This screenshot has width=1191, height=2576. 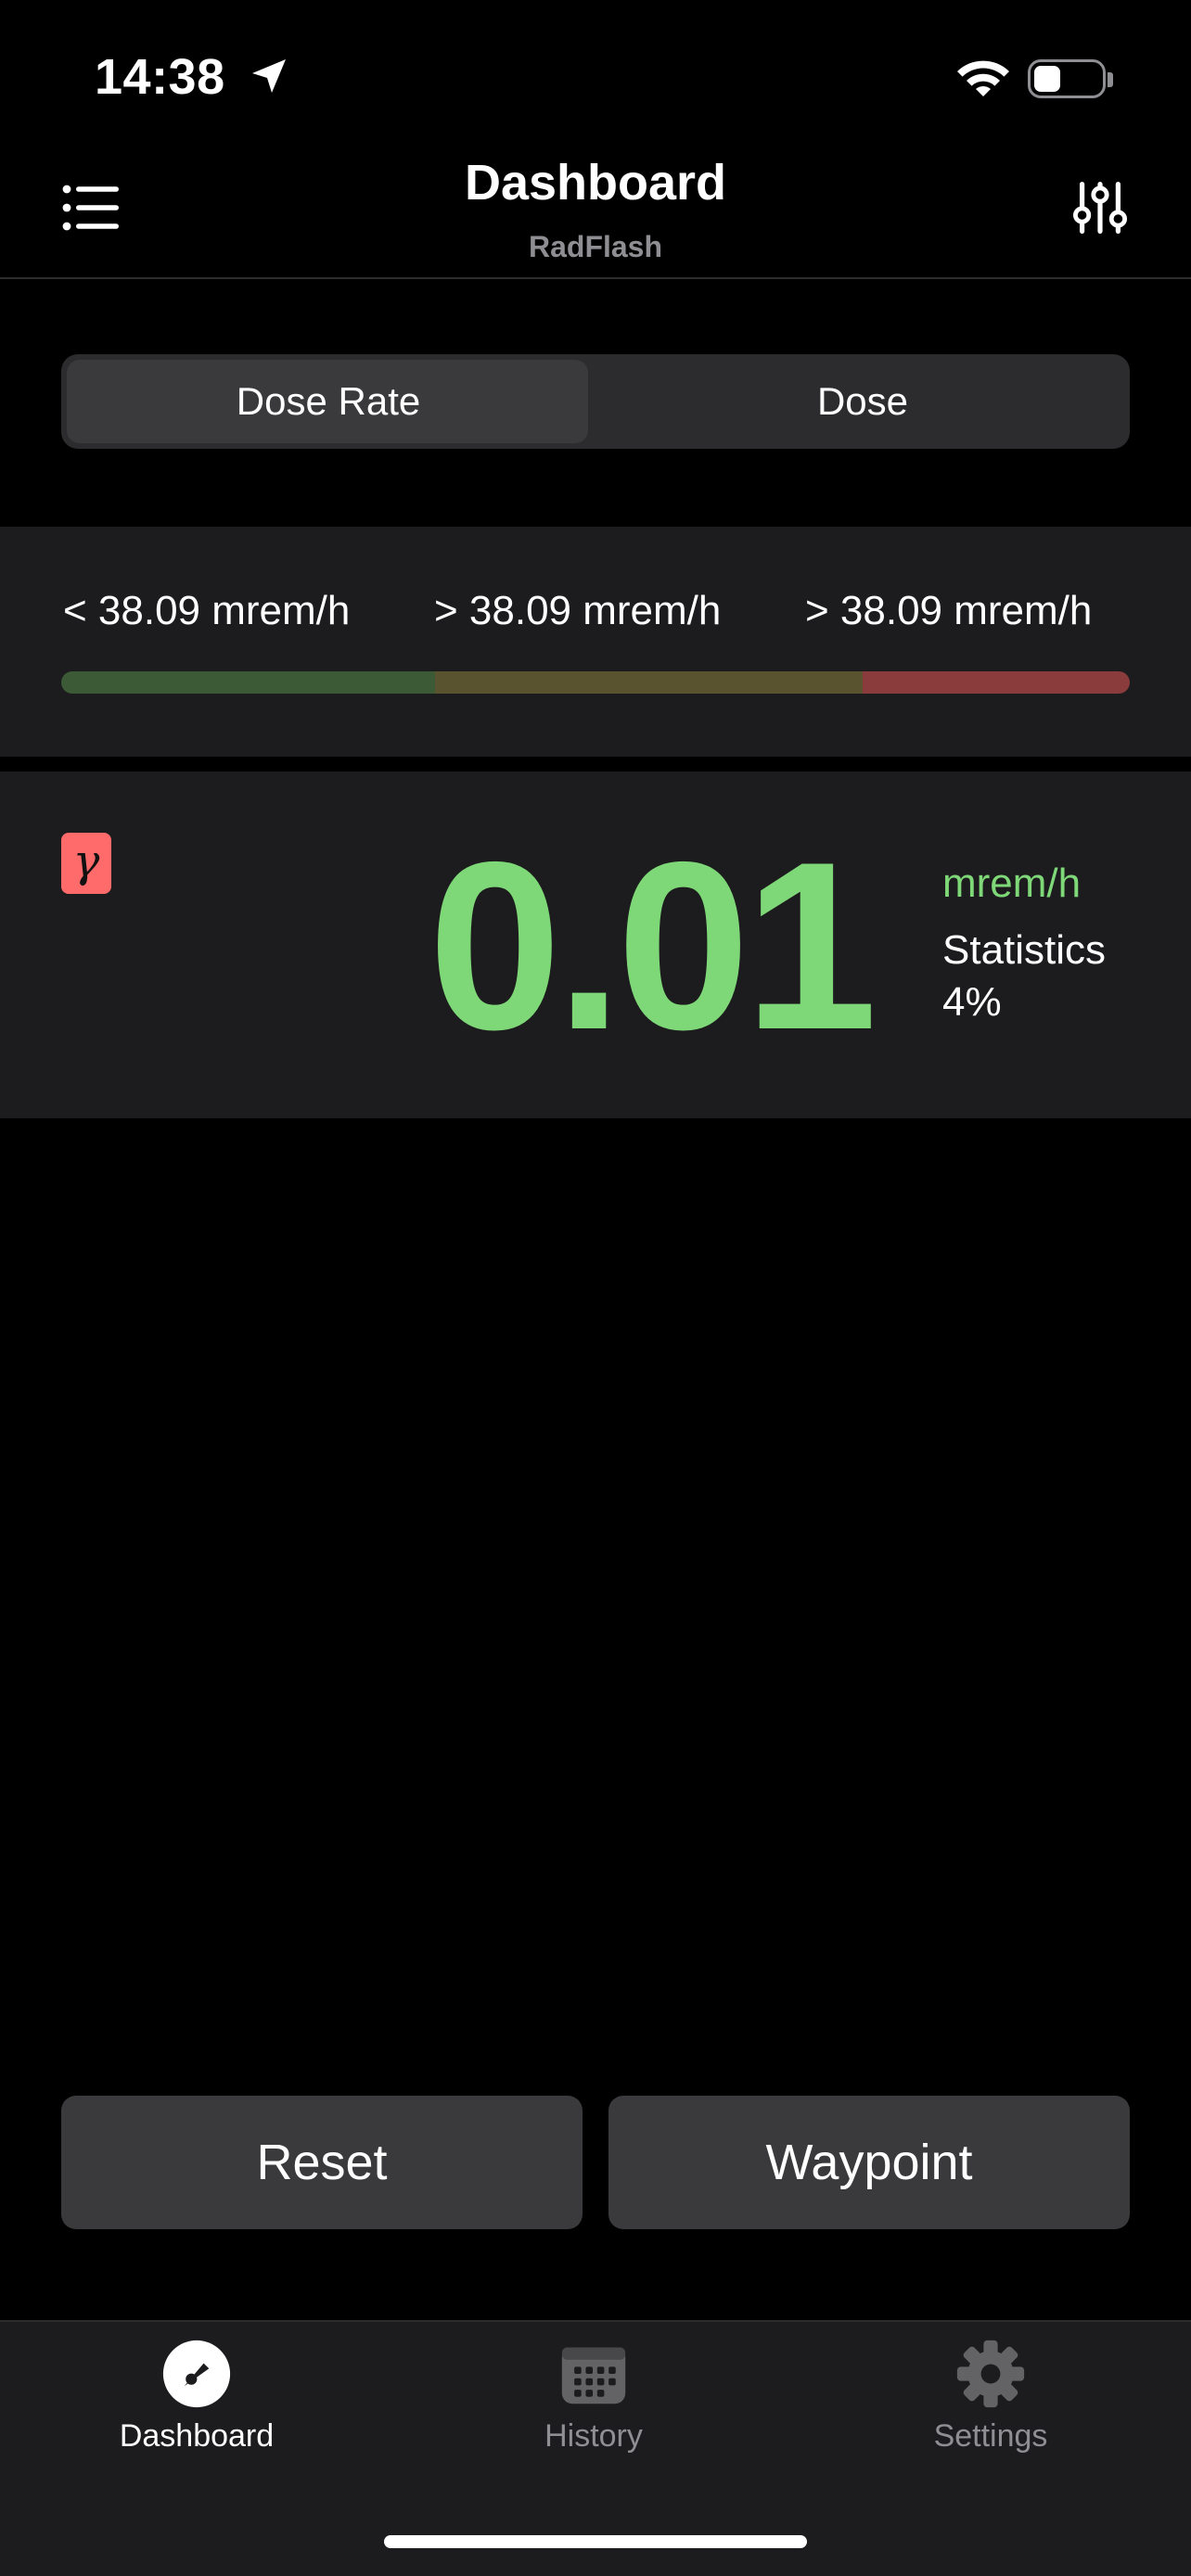 I want to click on segment-dose: Dose, so click(x=863, y=401).